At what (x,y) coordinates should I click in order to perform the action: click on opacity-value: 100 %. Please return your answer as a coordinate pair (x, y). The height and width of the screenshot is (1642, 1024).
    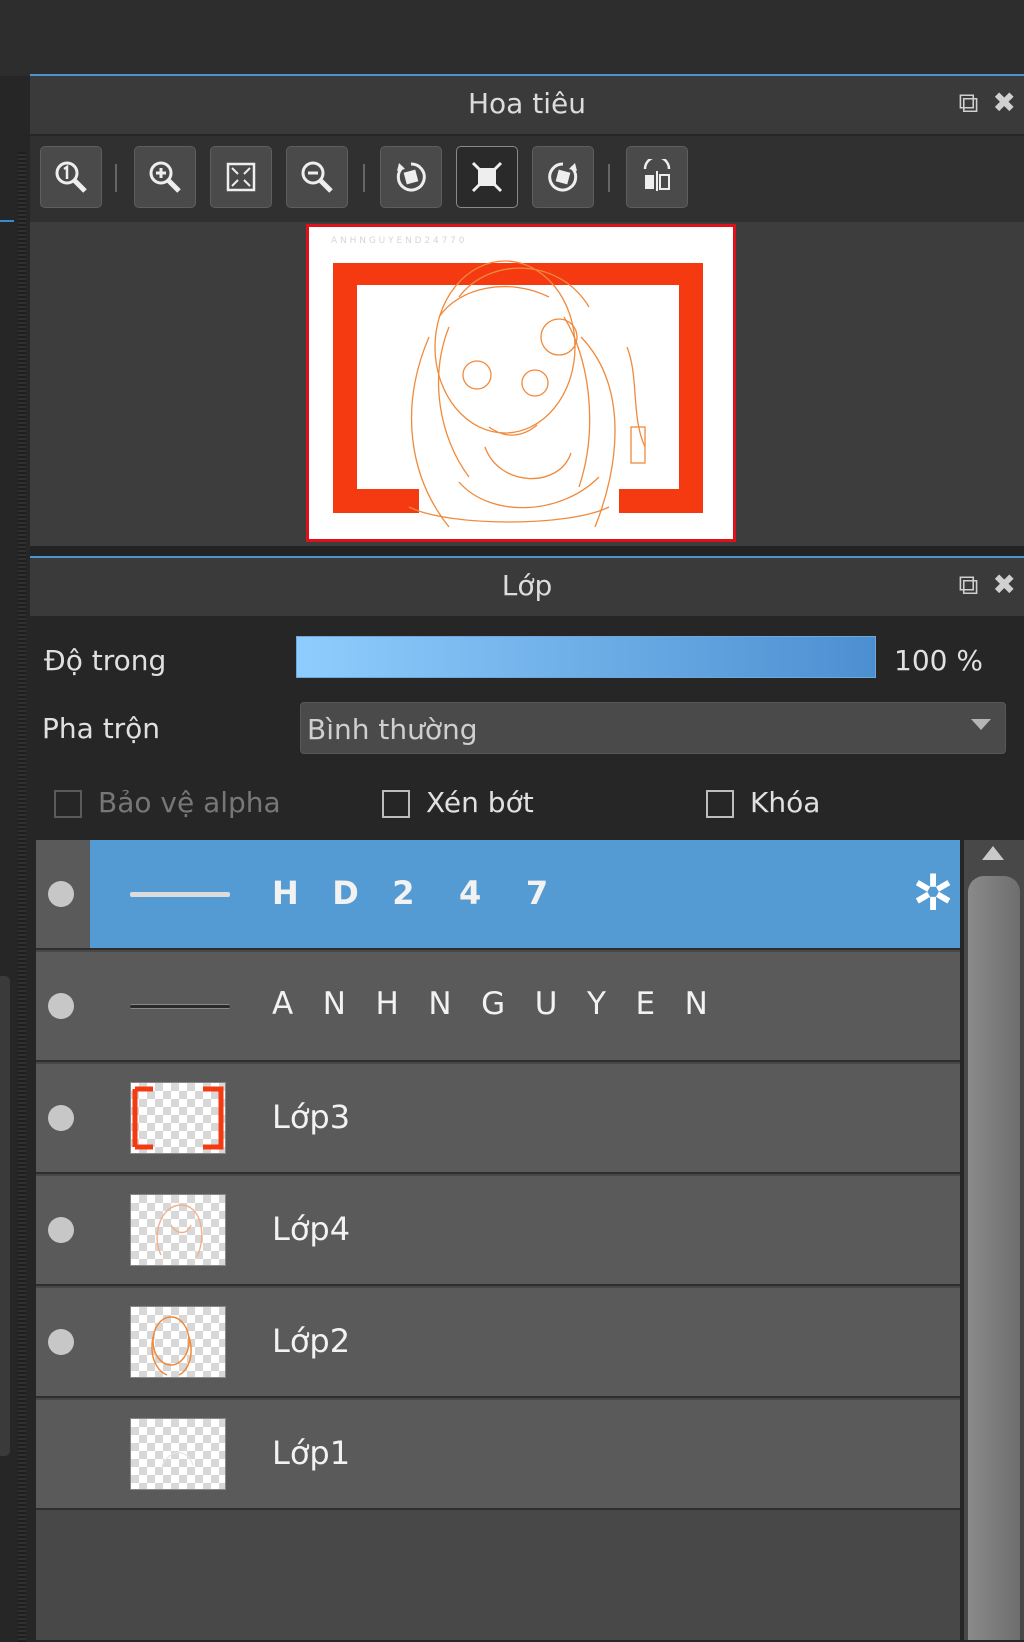
    Looking at the image, I should click on (938, 660).